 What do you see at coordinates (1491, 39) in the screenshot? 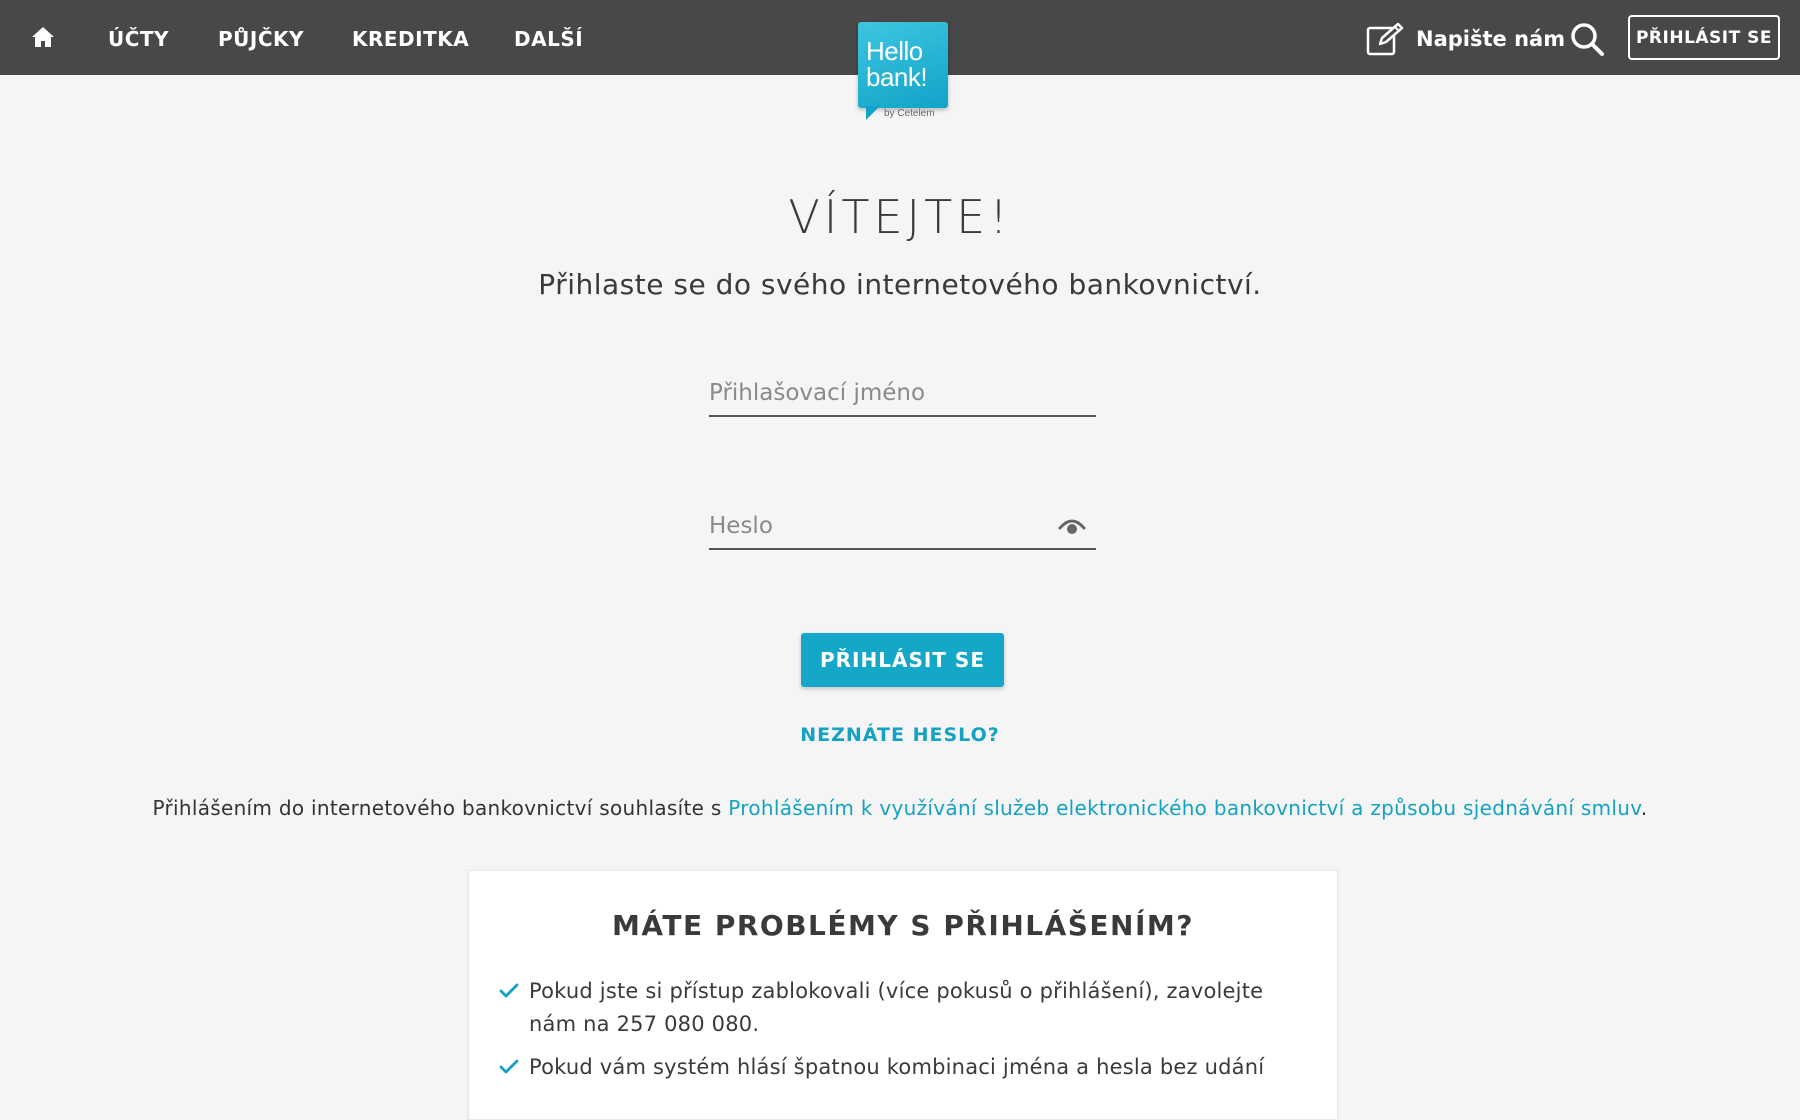
I see `write-us-label: Napište nám` at bounding box center [1491, 39].